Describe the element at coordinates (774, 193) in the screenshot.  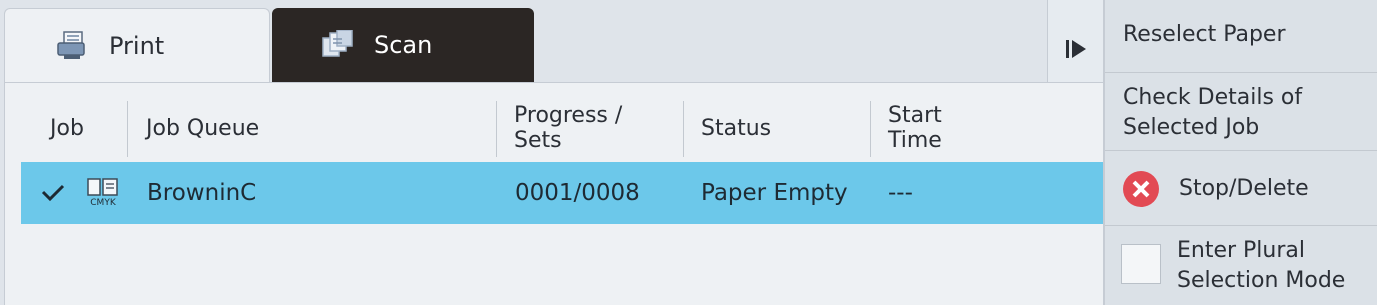
I see `status-cell: Paper Empty` at that location.